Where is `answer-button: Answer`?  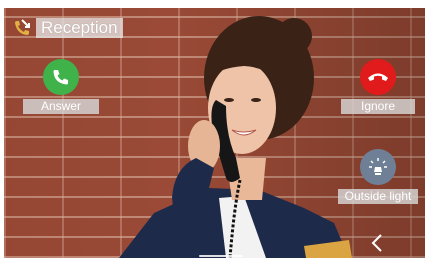
answer-button: Answer is located at coordinates (61, 86).